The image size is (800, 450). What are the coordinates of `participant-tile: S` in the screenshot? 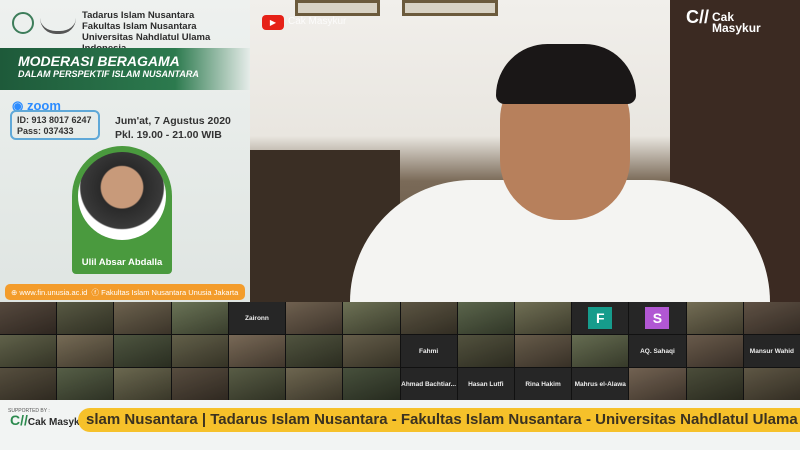 It's located at (657, 318).